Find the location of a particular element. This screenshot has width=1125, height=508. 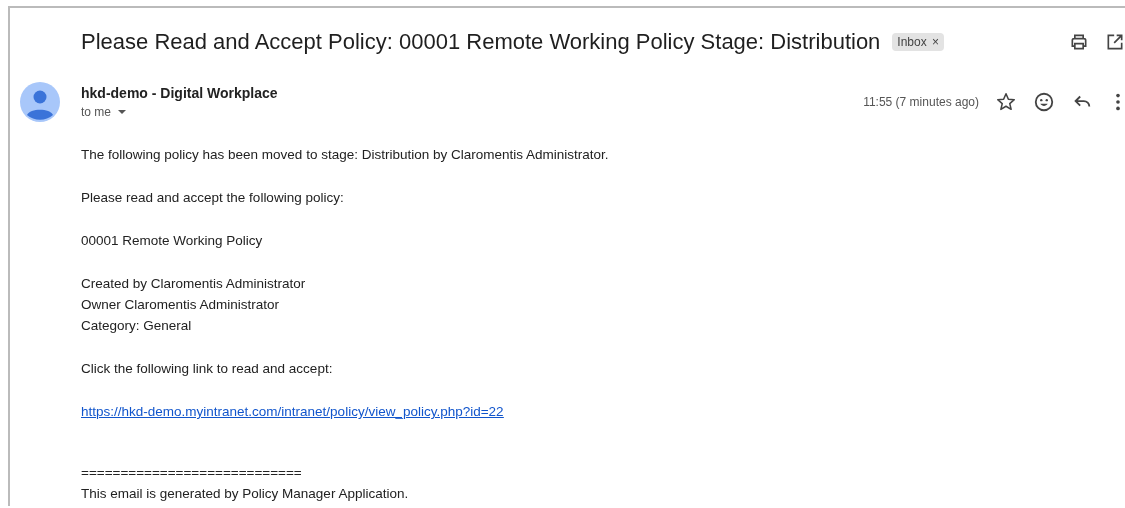

sender-name: hkd-demo - Digital Workplace is located at coordinates (179, 93).